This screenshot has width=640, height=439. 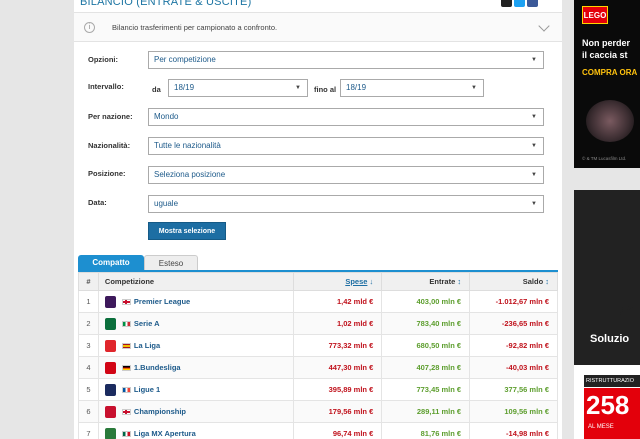 I want to click on saldo-cell: 377,56 mln €, so click(x=513, y=389).